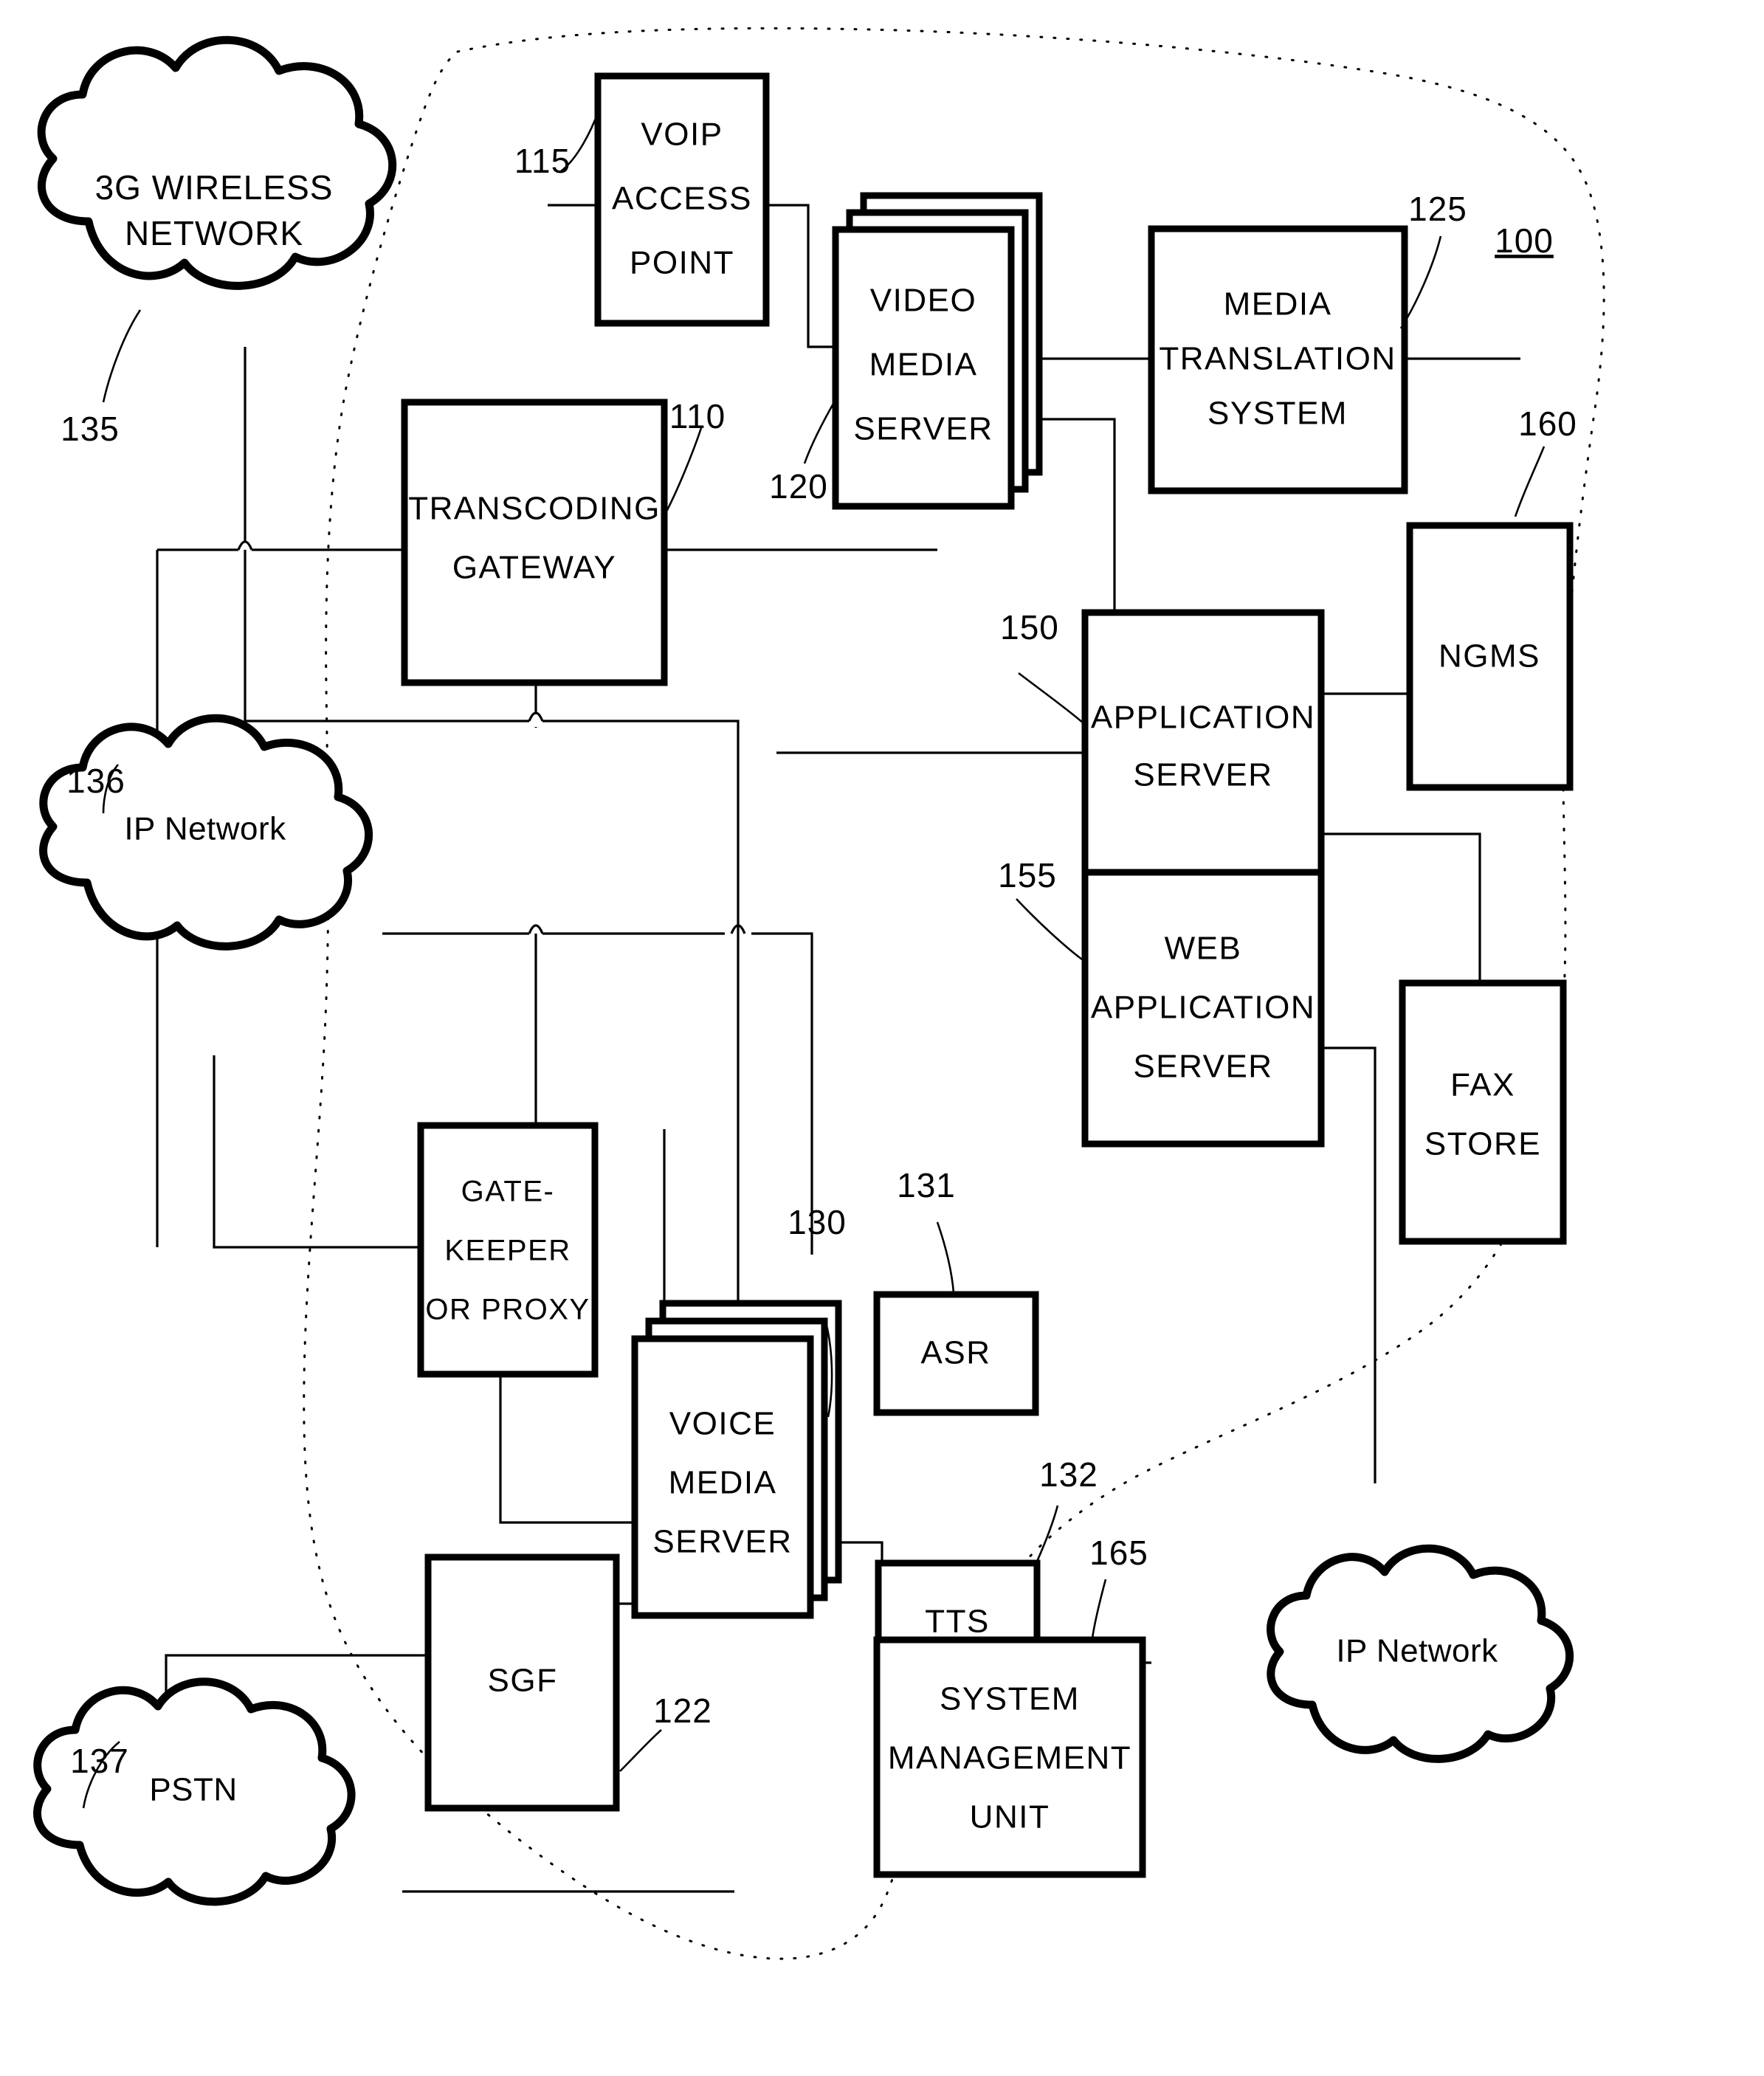  Describe the element at coordinates (95, 781) in the screenshot. I see `ref-136-text: 136` at that location.